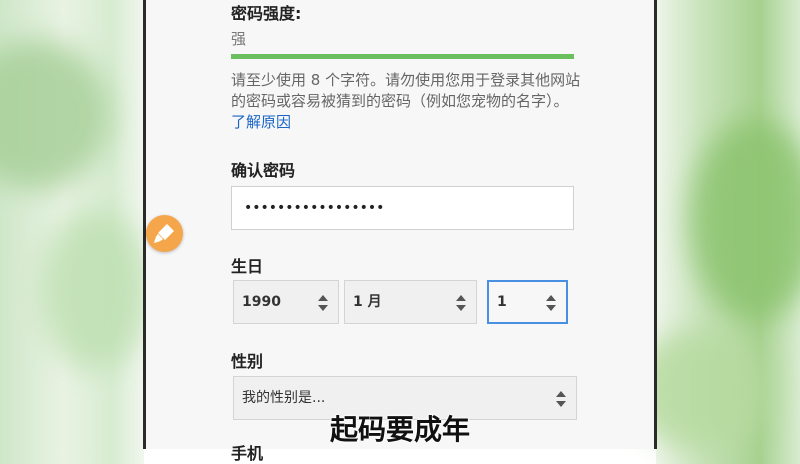  Describe the element at coordinates (263, 170) in the screenshot. I see `confirm-password-label: 确认密码` at that location.